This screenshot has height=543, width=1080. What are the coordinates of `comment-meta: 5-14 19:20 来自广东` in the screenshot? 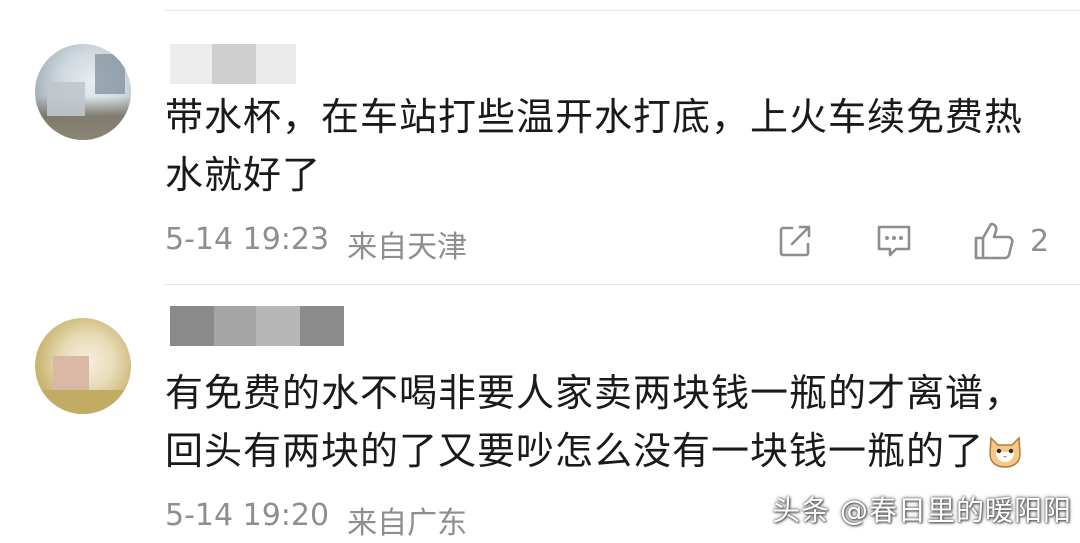 It's located at (316, 520).